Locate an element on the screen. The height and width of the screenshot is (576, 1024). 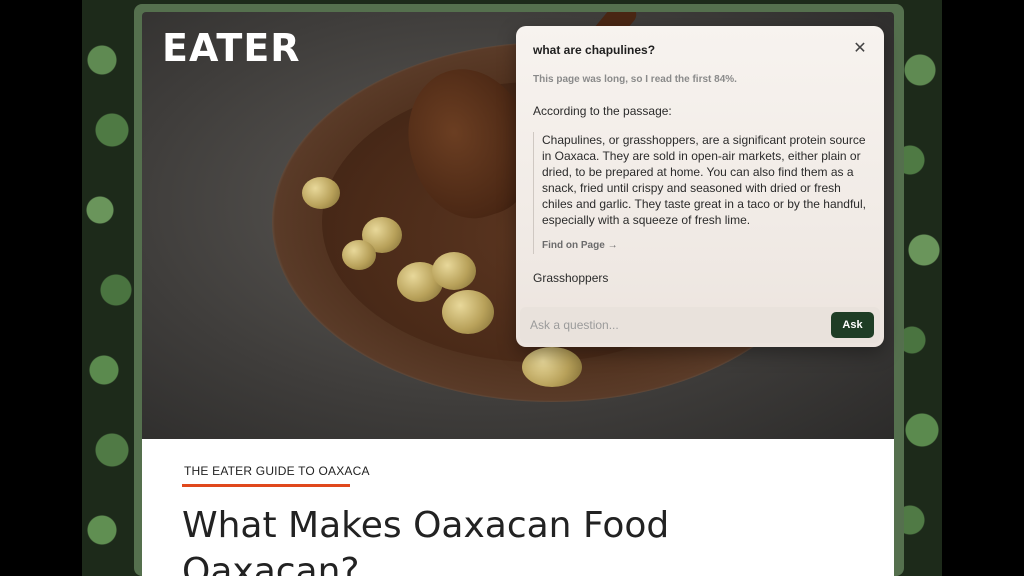
ask-question-input is located at coordinates (675, 325).